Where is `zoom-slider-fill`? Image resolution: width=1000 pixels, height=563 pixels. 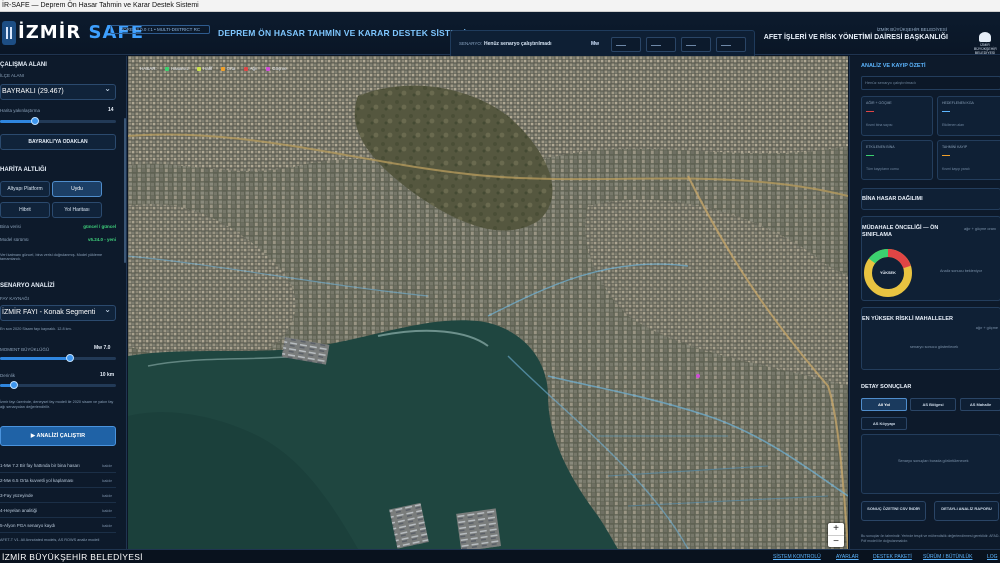 zoom-slider-fill is located at coordinates (17, 121).